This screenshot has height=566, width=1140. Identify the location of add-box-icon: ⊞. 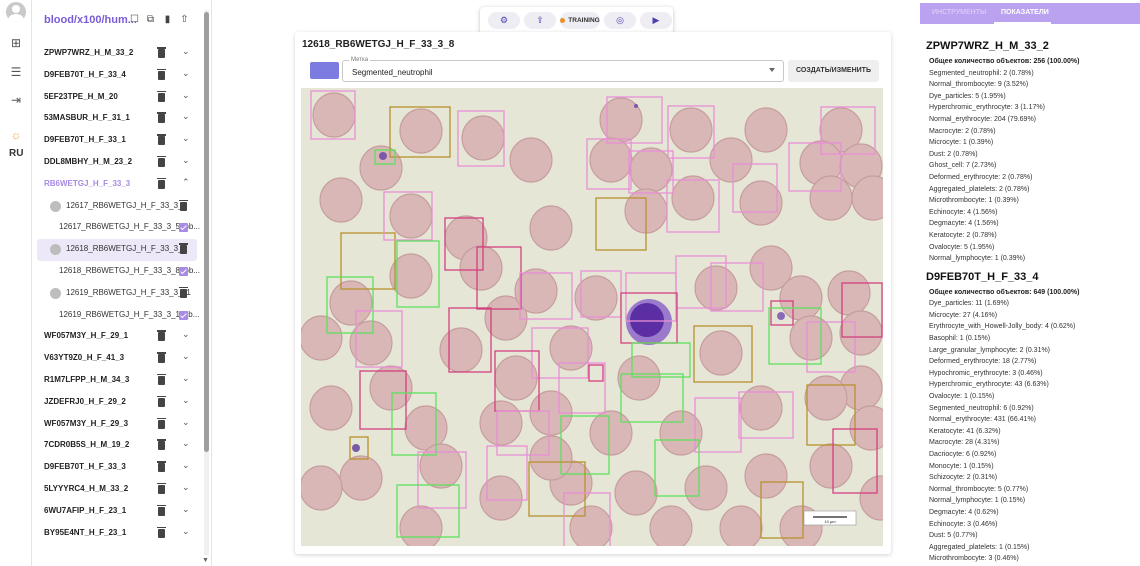
(16, 43).